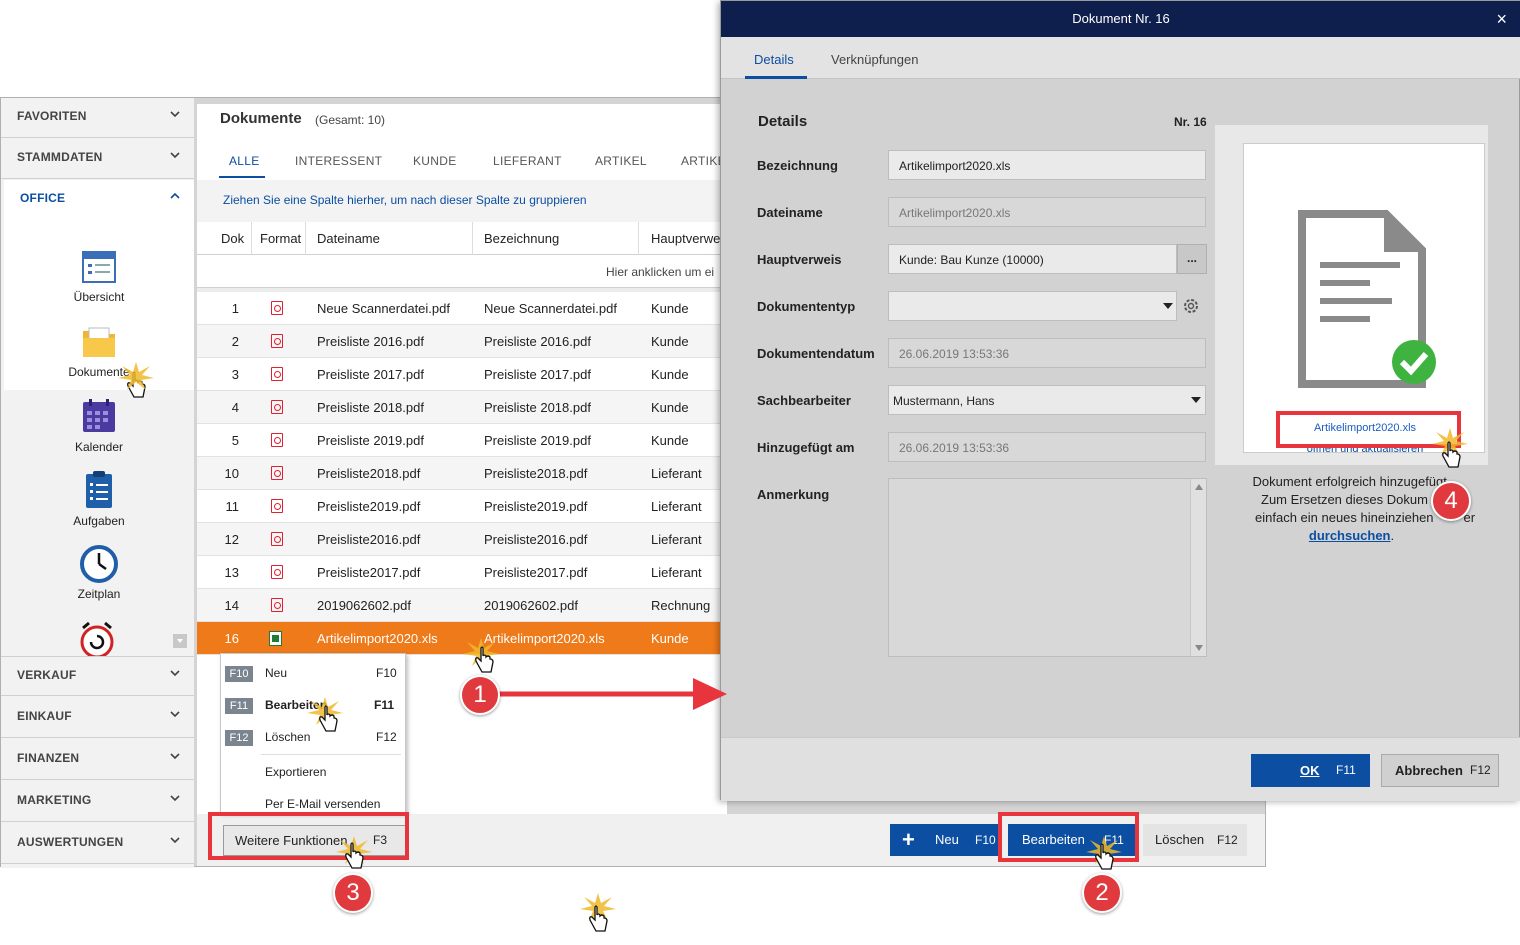 The width and height of the screenshot is (1520, 945). What do you see at coordinates (544, 638) in the screenshot?
I see `cell-description: Artikelimport2020.xls` at bounding box center [544, 638].